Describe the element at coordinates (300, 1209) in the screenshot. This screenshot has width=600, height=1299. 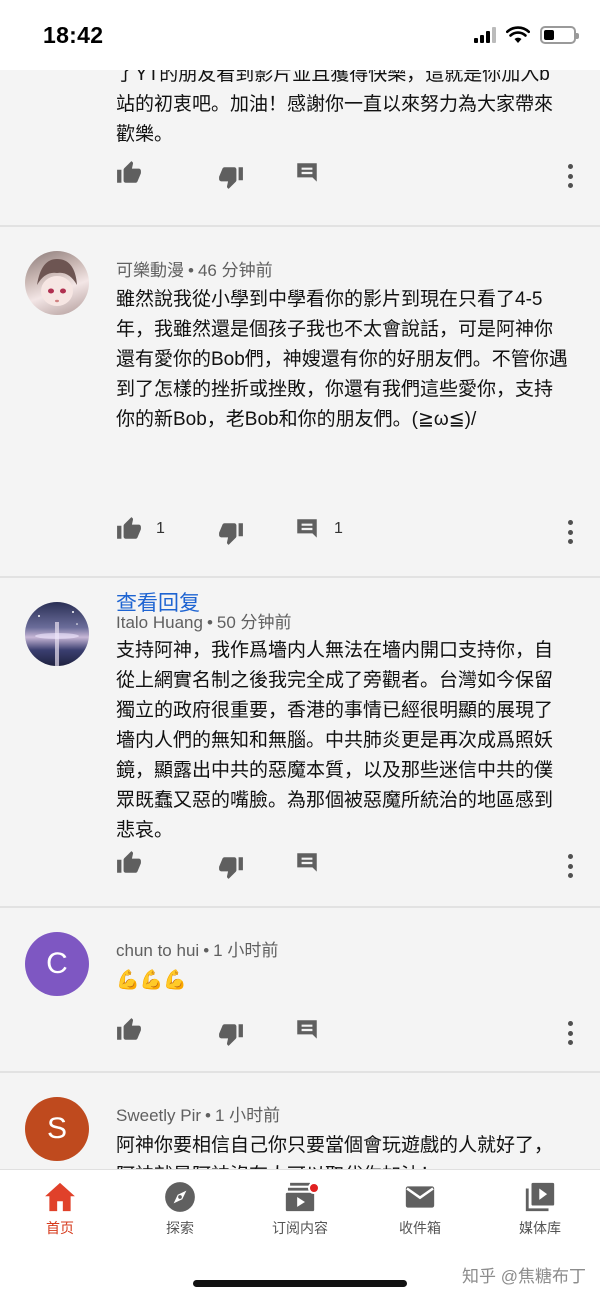
I see `tab-subscriptions: 订阅内容` at that location.